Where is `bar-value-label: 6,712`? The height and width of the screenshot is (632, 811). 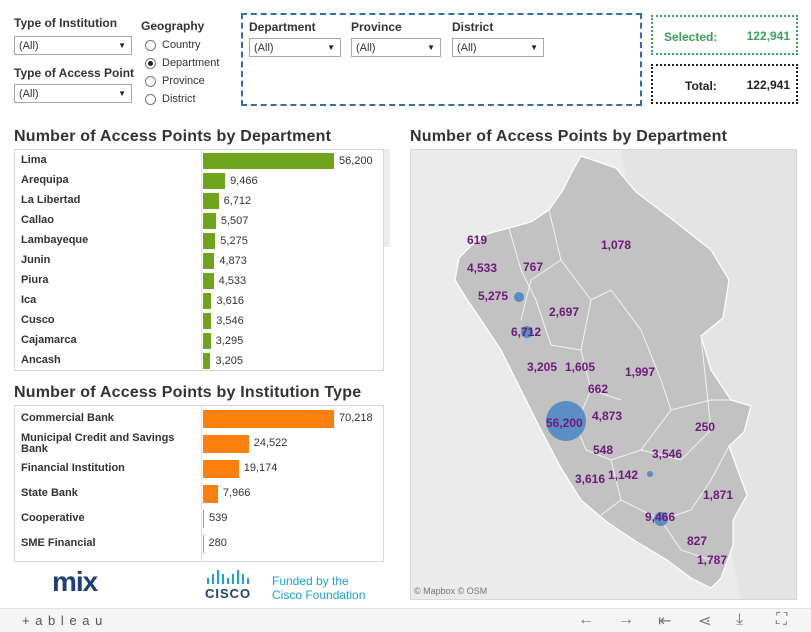
bar-value-label: 6,712 is located at coordinates (237, 201).